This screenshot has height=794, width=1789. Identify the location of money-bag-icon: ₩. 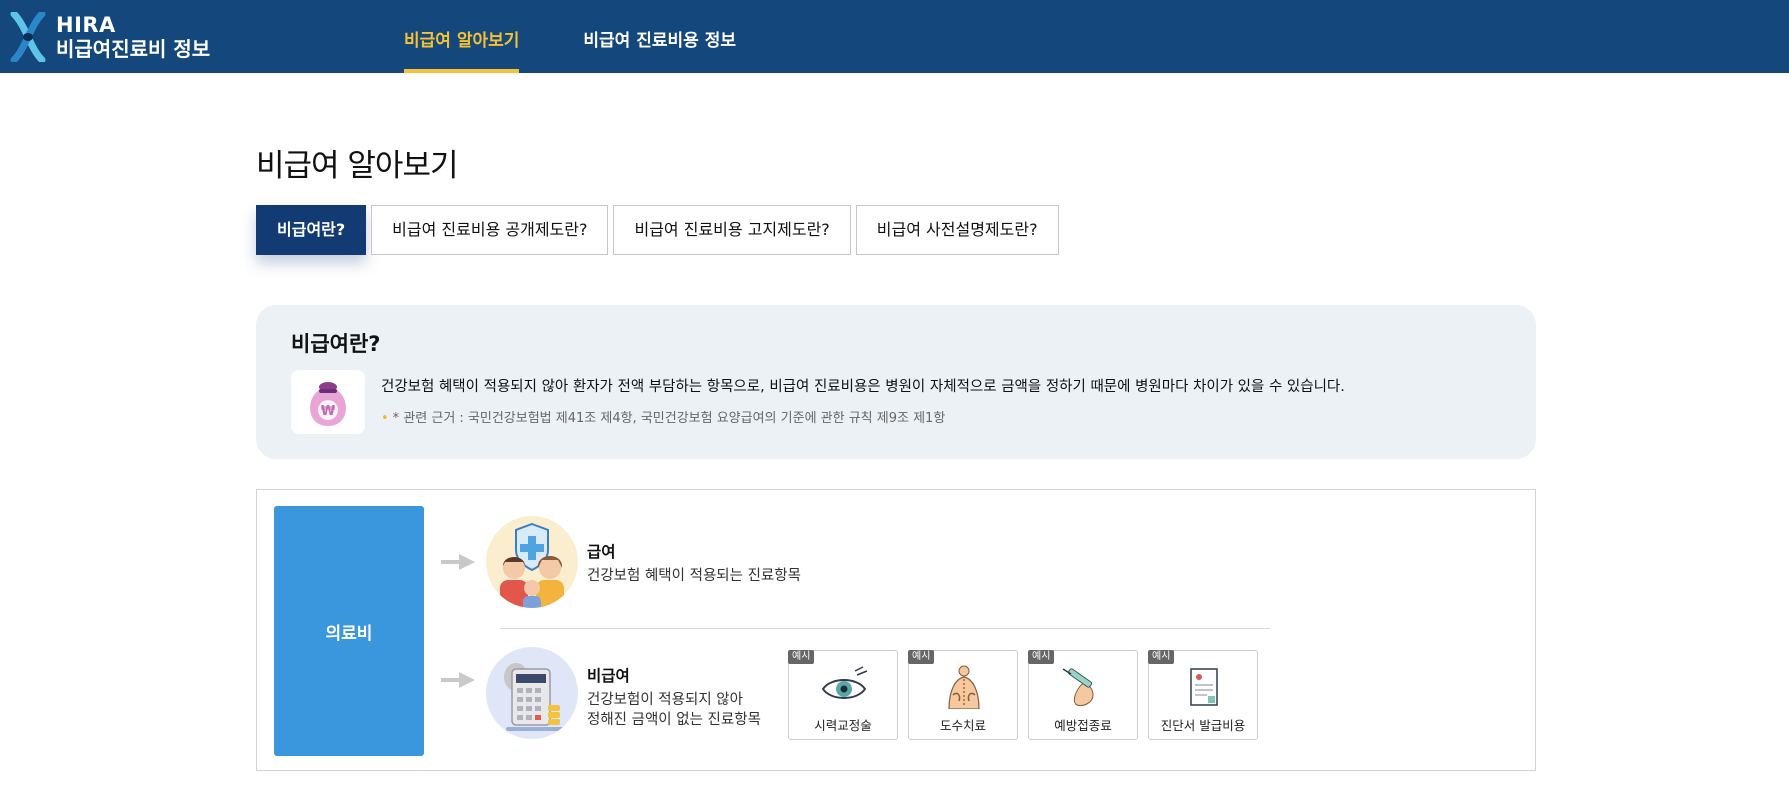
(328, 404).